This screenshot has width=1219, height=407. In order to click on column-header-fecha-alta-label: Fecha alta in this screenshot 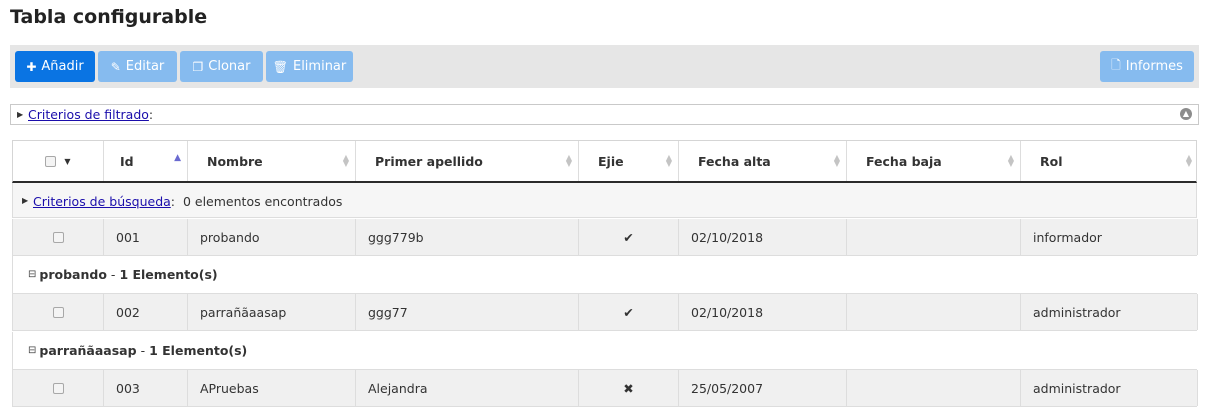, I will do `click(734, 161)`.